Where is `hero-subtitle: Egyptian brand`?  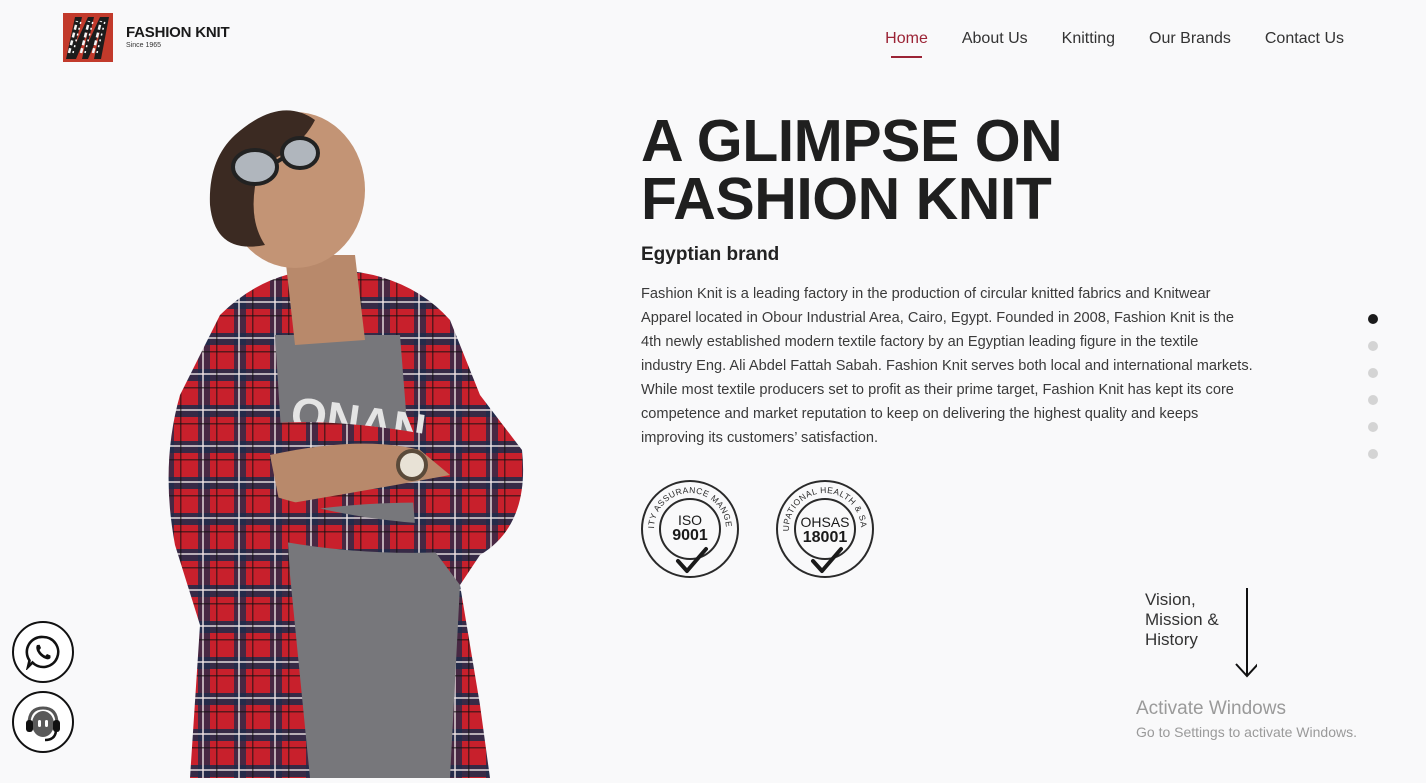 hero-subtitle: Egyptian brand is located at coordinates (710, 254).